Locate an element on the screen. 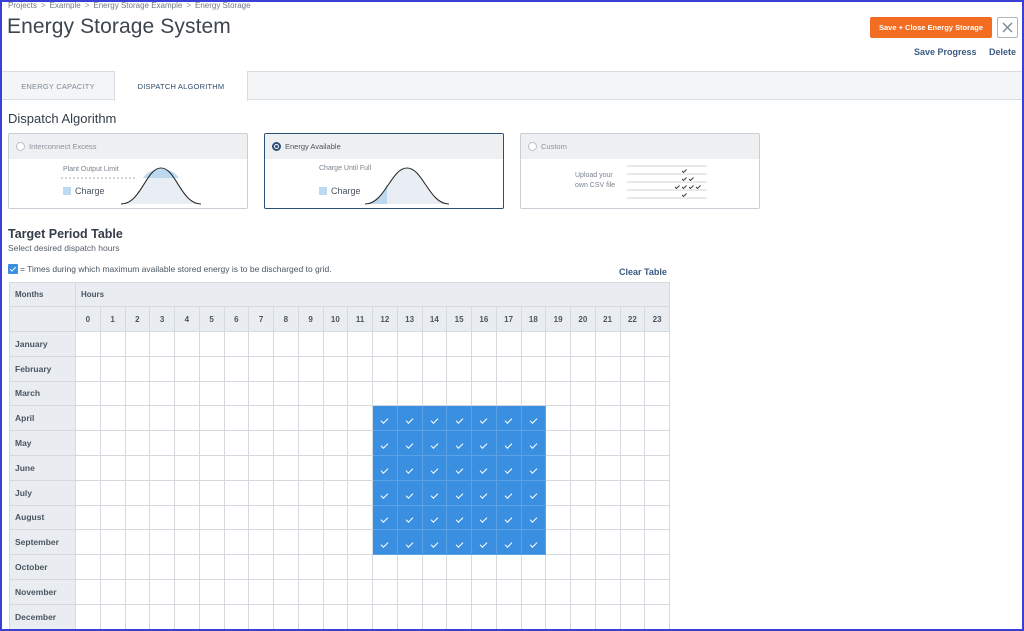 This screenshot has width=1024, height=631. save-close-button: Save + Close Energy Storage is located at coordinates (931, 27).